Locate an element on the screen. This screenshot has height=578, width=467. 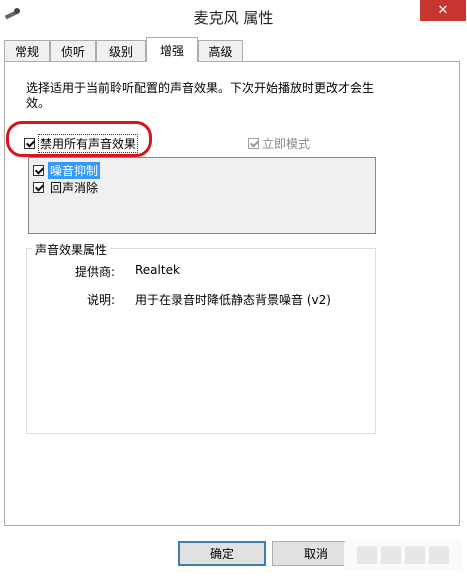
checkbox-checked-disabled-icon is located at coordinates (253, 143).